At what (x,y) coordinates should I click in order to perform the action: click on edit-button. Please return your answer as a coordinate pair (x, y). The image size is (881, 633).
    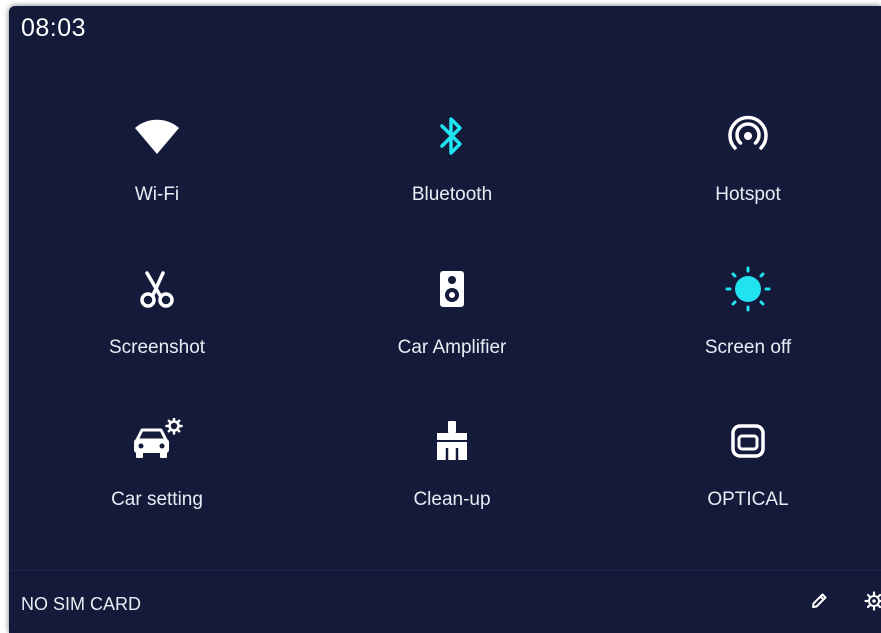
    Looking at the image, I should click on (819, 603).